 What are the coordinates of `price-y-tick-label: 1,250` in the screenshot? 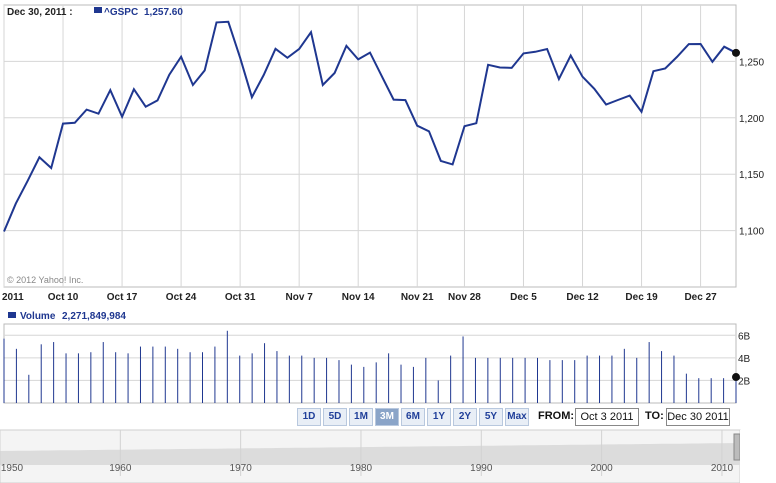 It's located at (751, 62).